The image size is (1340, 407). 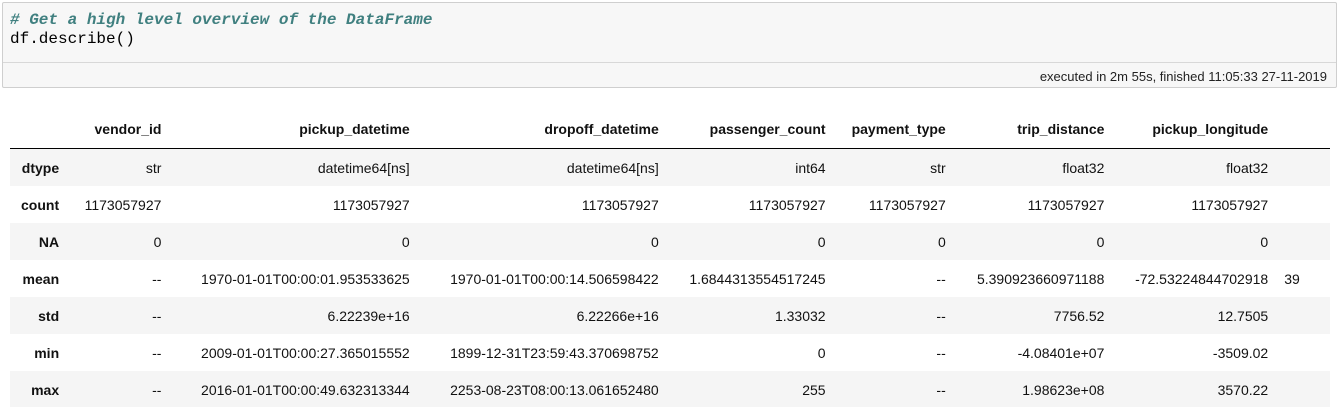 What do you see at coordinates (1033, 129) in the screenshot?
I see `column-header: trip_distance` at bounding box center [1033, 129].